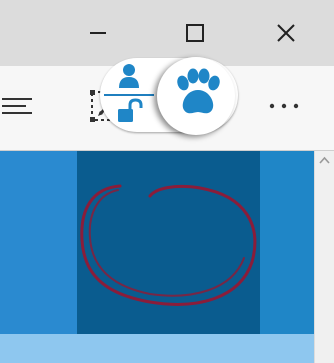 This screenshot has height=363, width=334. I want to click on page-background, so click(38, 242).